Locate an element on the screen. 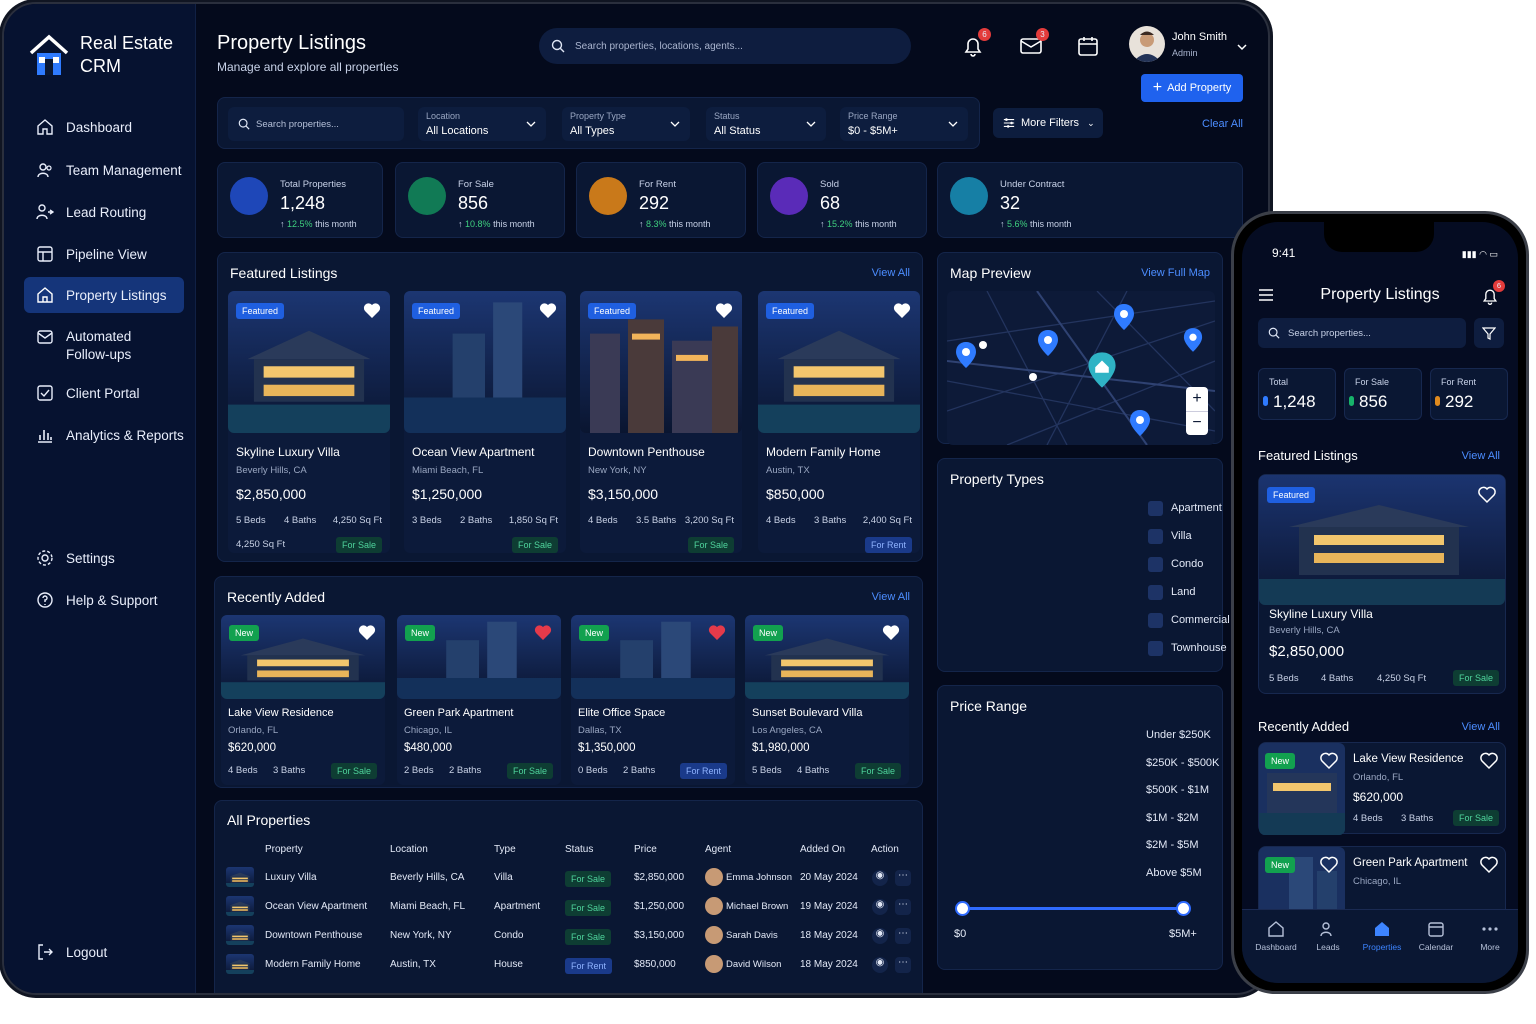 The height and width of the screenshot is (1024, 1536). tab-dashboard: Dashboard is located at coordinates (1276, 936).